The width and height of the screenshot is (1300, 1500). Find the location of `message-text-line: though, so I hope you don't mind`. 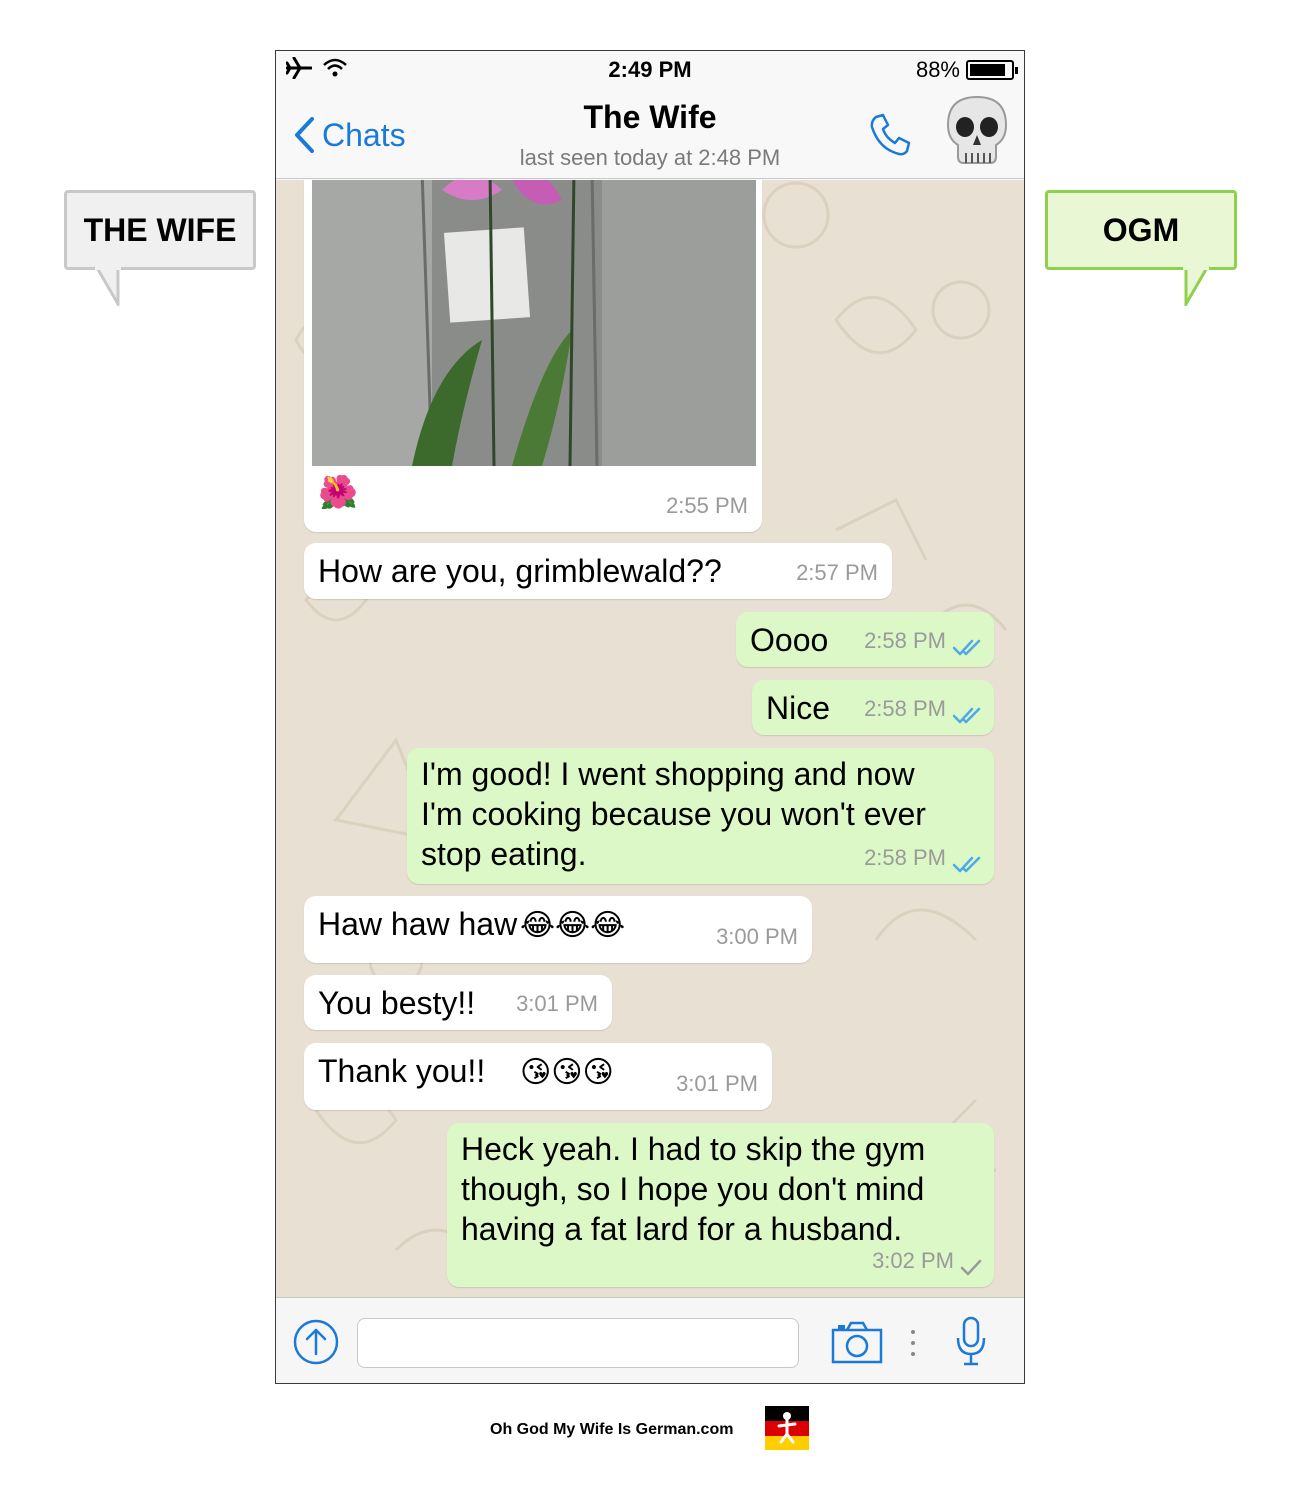

message-text-line: though, so I hope you don't mind is located at coordinates (693, 1189).